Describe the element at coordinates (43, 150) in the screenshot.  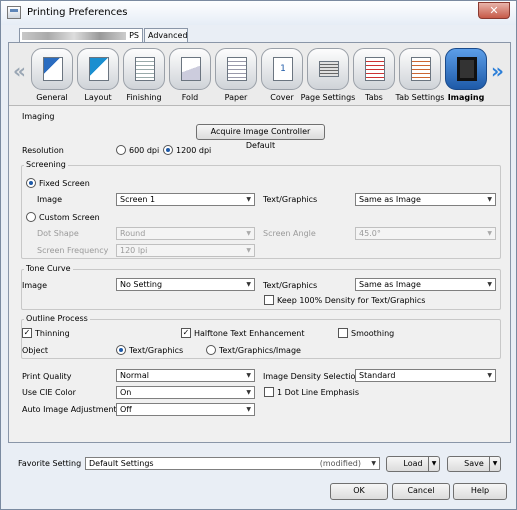
I see `resolution-label: Resolution` at that location.